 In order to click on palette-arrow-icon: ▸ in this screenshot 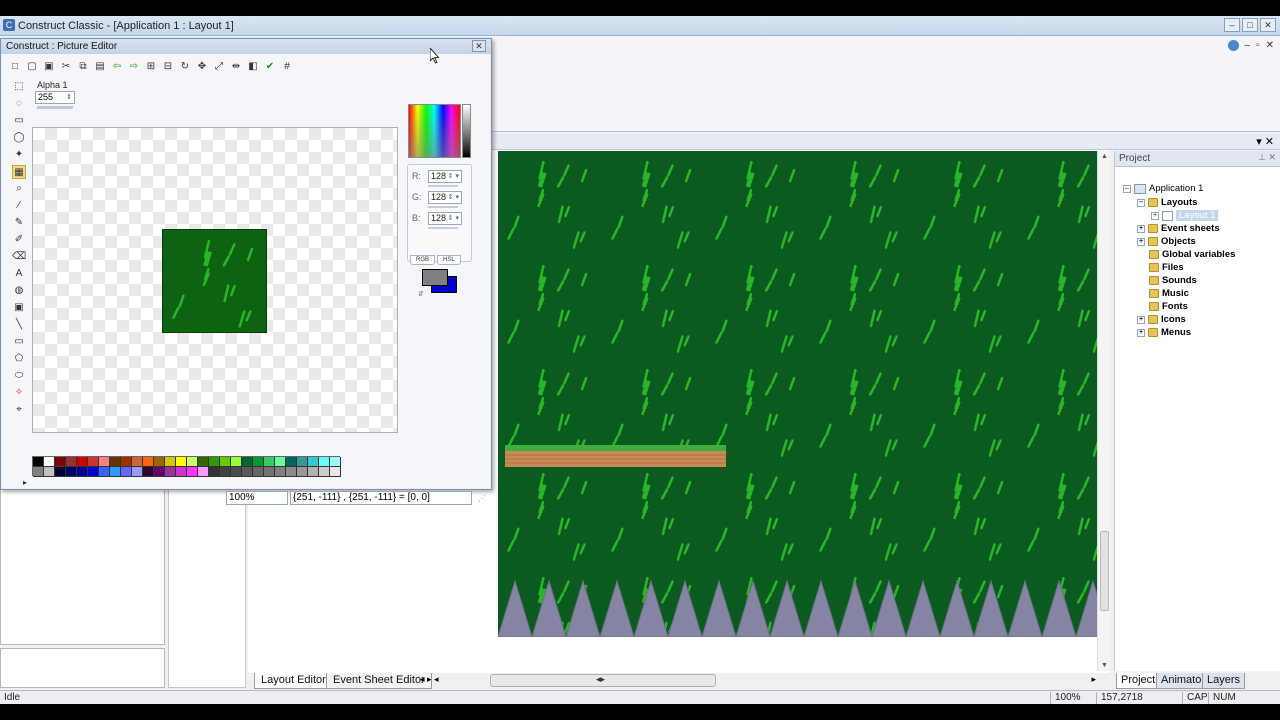, I will do `click(25, 482)`.